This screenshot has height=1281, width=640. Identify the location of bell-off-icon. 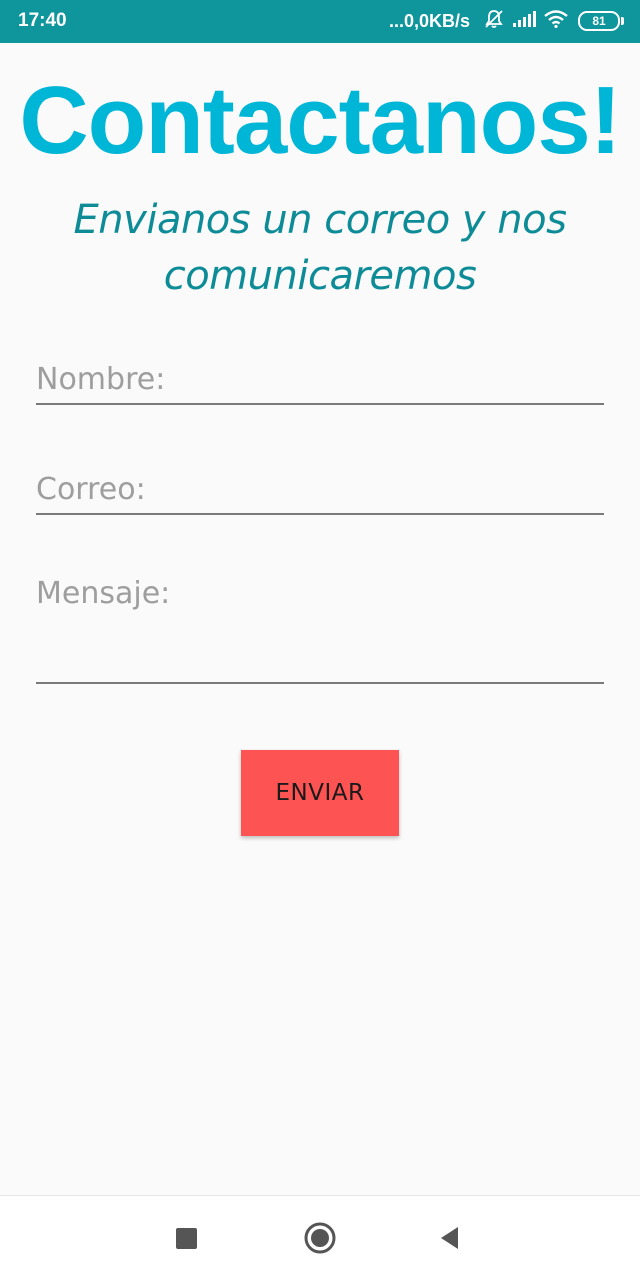
(494, 21).